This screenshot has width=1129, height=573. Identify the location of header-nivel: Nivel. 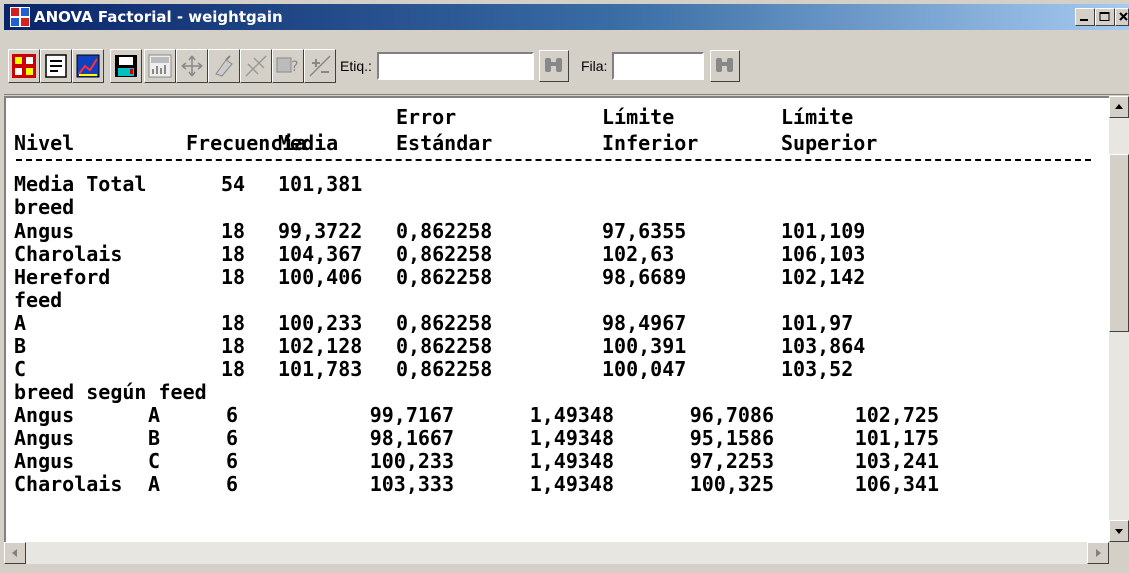
(44, 143).